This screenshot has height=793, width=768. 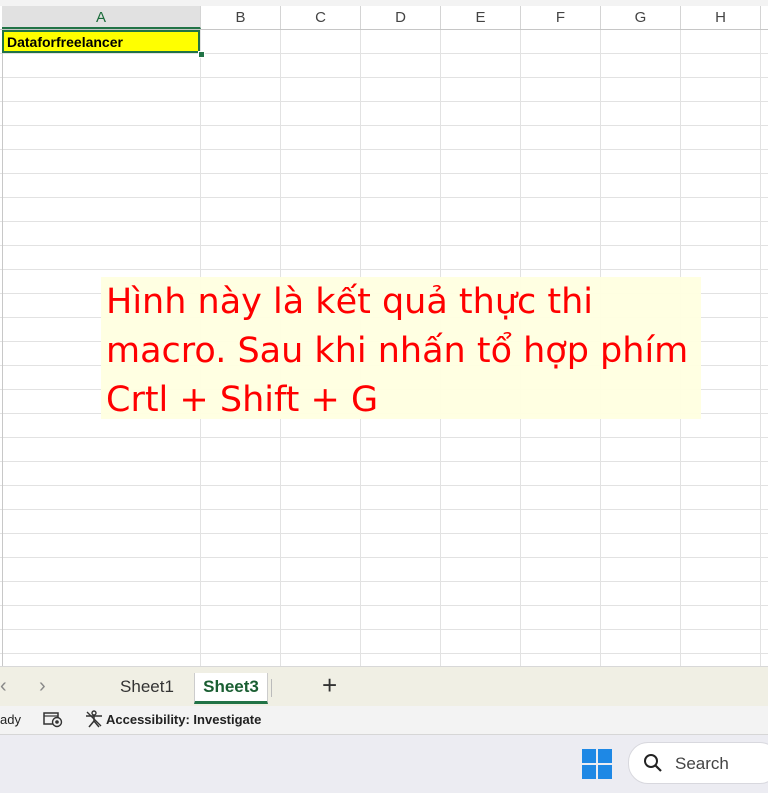 What do you see at coordinates (201, 54) in the screenshot?
I see `fill-handle` at bounding box center [201, 54].